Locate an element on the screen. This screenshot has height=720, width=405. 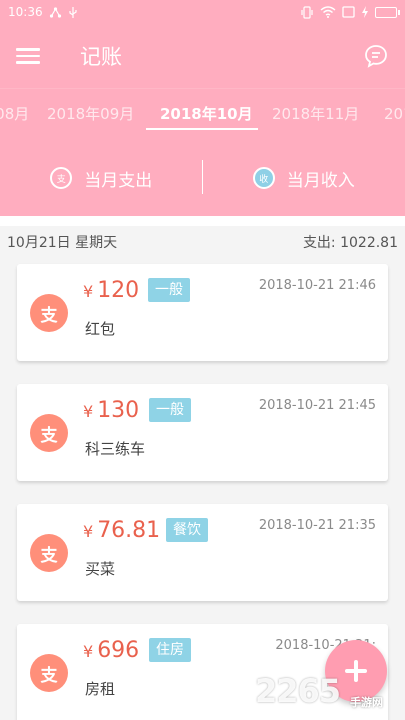
record-note: 红包 is located at coordinates (100, 329).